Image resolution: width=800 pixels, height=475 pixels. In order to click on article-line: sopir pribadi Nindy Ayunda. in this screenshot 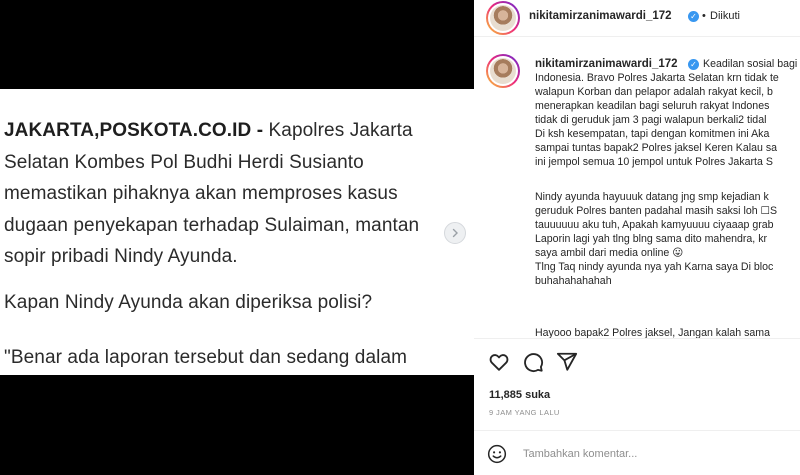, I will do `click(121, 256)`.